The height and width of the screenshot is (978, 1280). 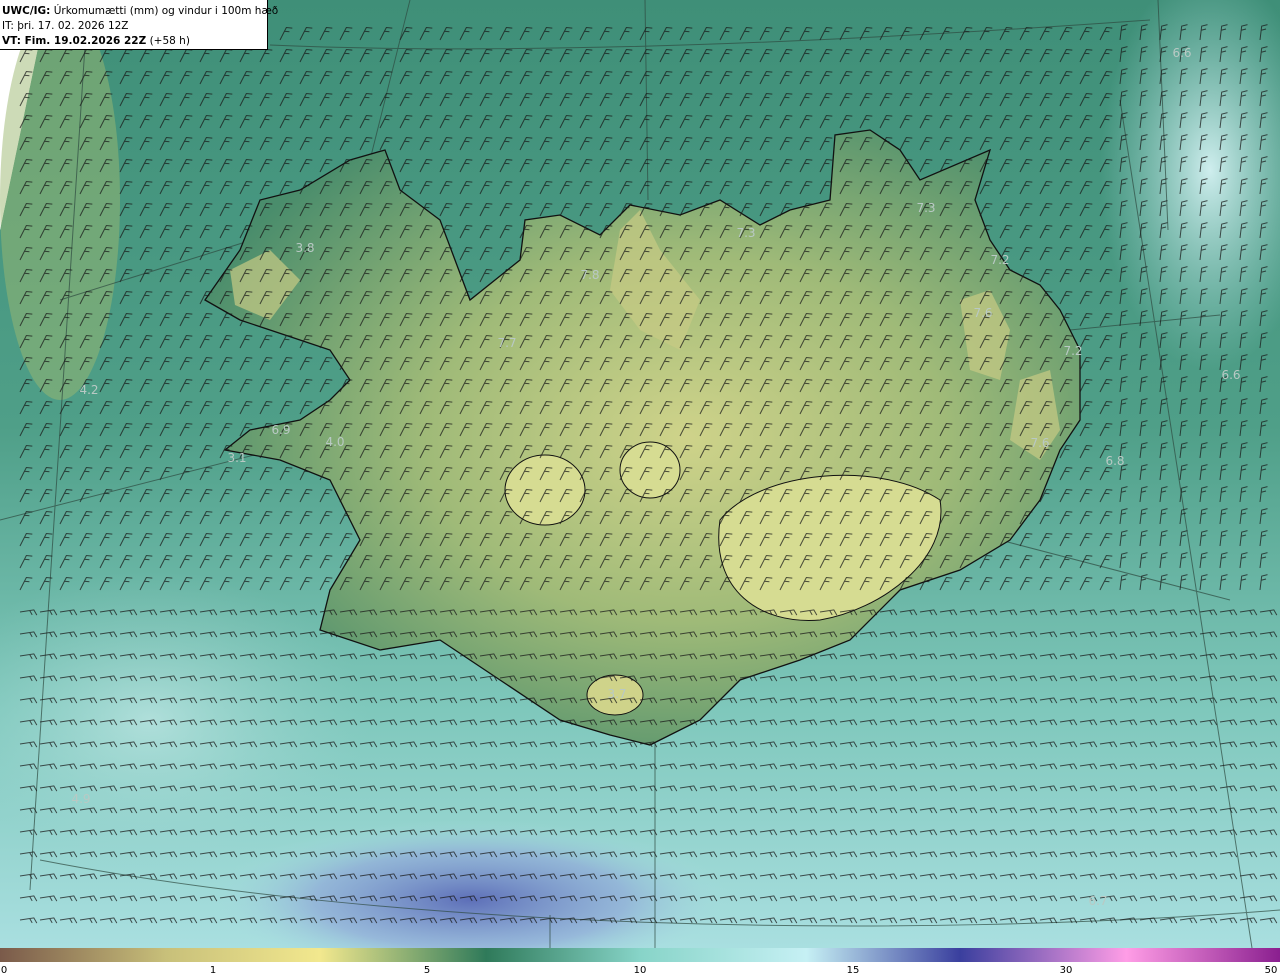 What do you see at coordinates (427, 970) in the screenshot?
I see `colorbar-tick: 5` at bounding box center [427, 970].